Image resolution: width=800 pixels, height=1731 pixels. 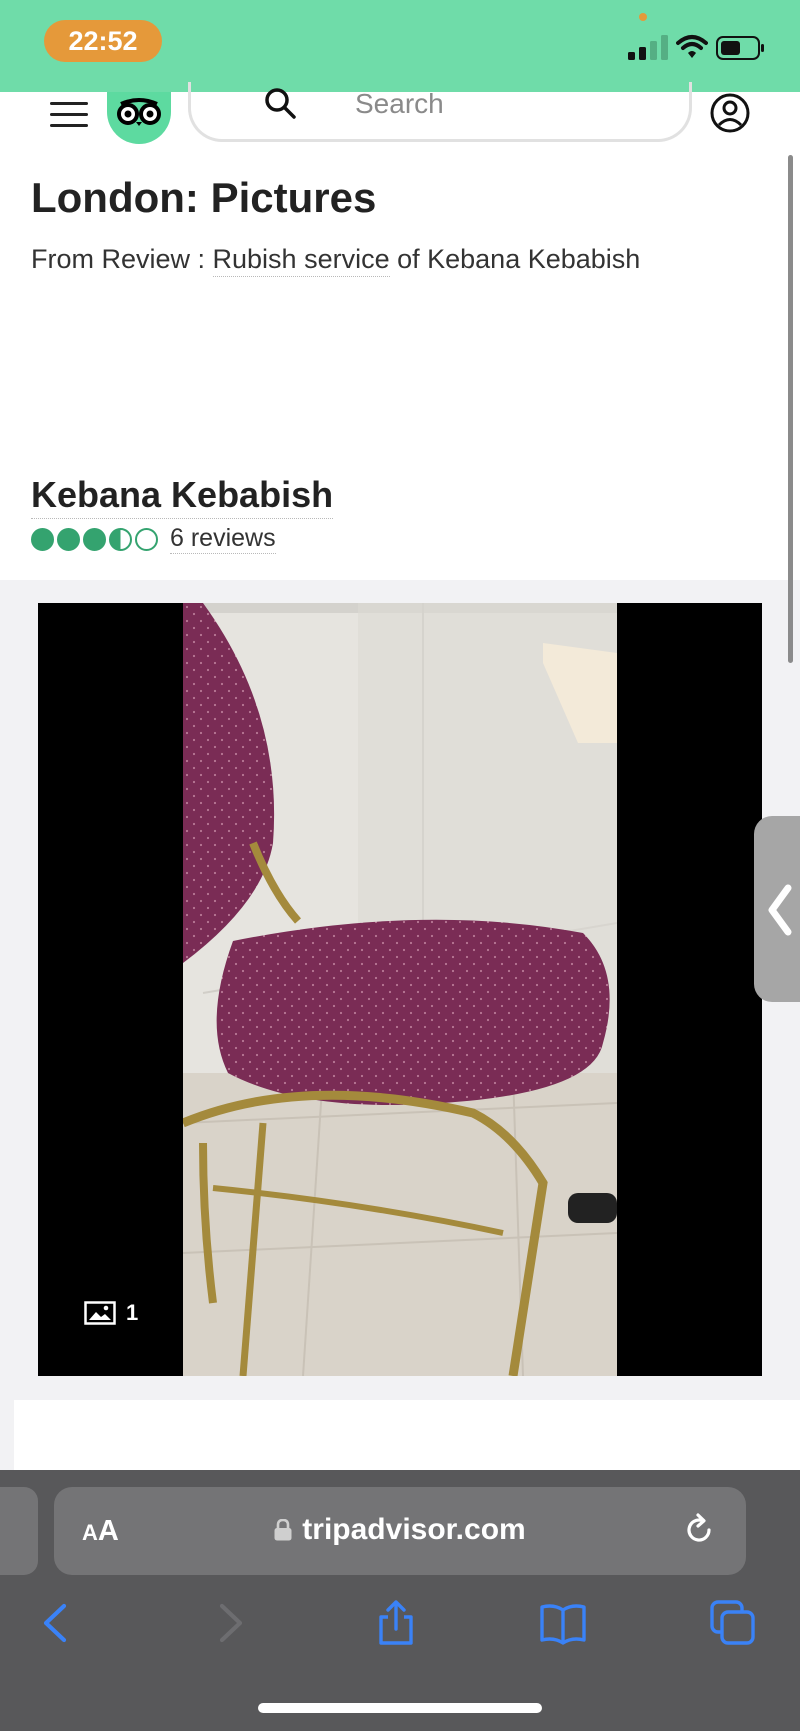 What do you see at coordinates (204, 197) in the screenshot?
I see `page-title: London: Pictures` at bounding box center [204, 197].